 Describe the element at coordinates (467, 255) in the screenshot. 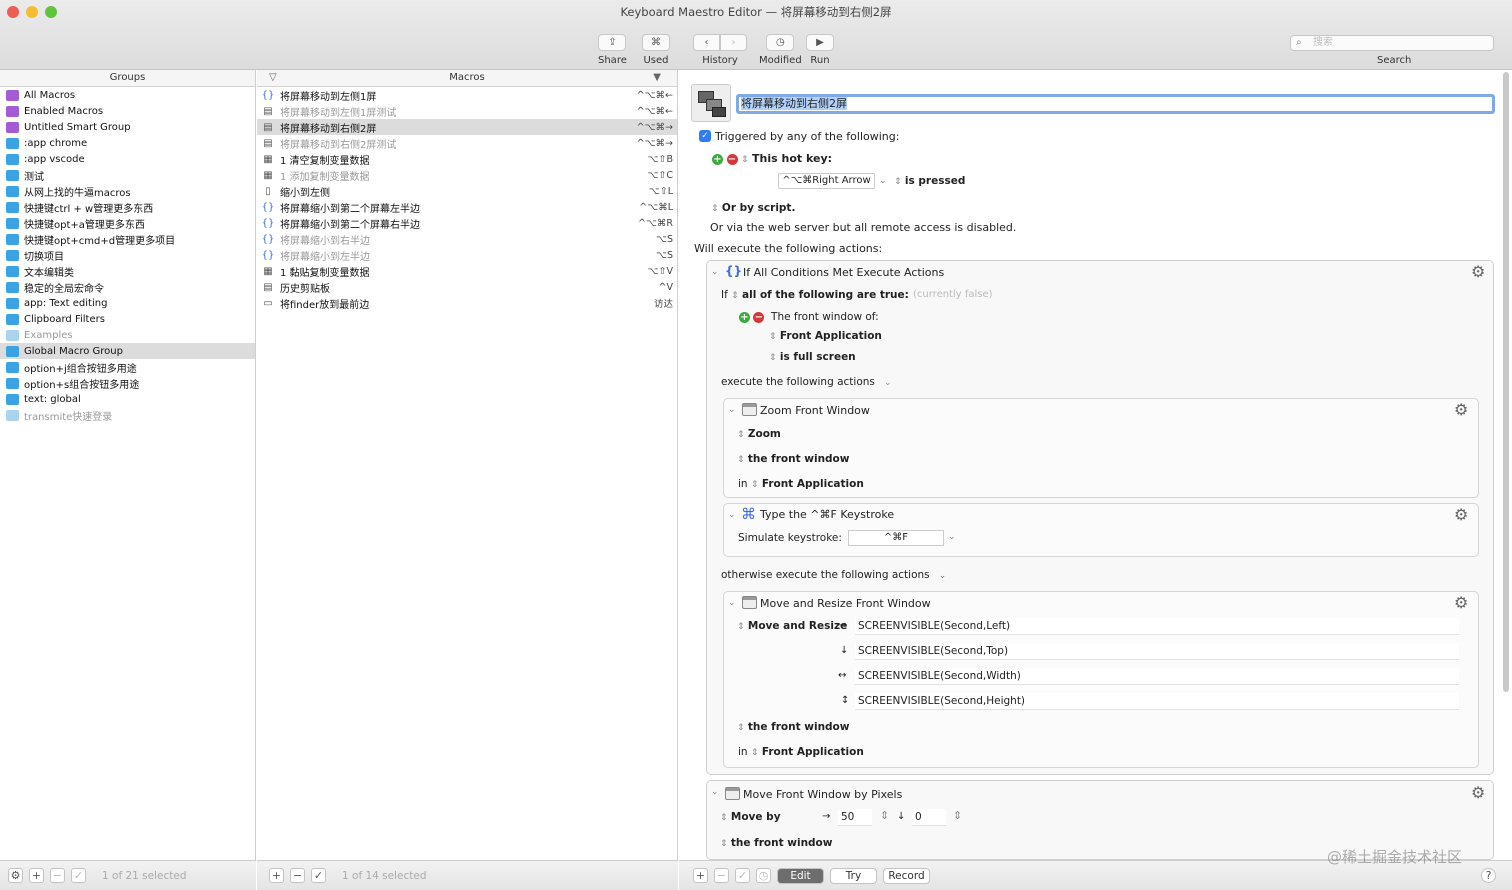

I see `macro-item: {} 将屏幕缩小到左半边 ⌥S` at that location.